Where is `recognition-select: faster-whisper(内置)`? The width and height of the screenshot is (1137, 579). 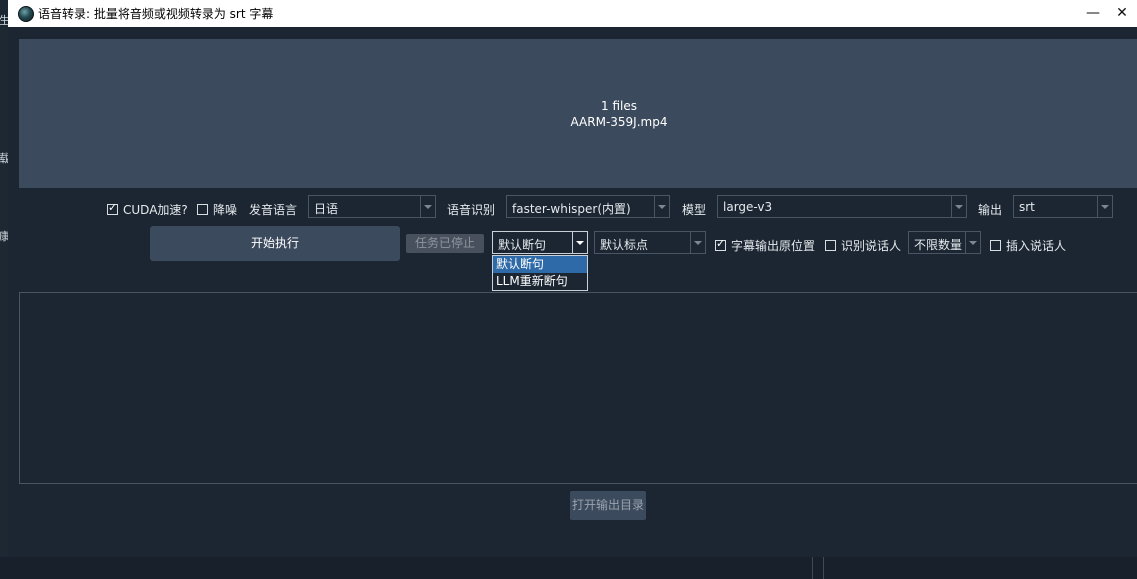 recognition-select: faster-whisper(内置) is located at coordinates (588, 206).